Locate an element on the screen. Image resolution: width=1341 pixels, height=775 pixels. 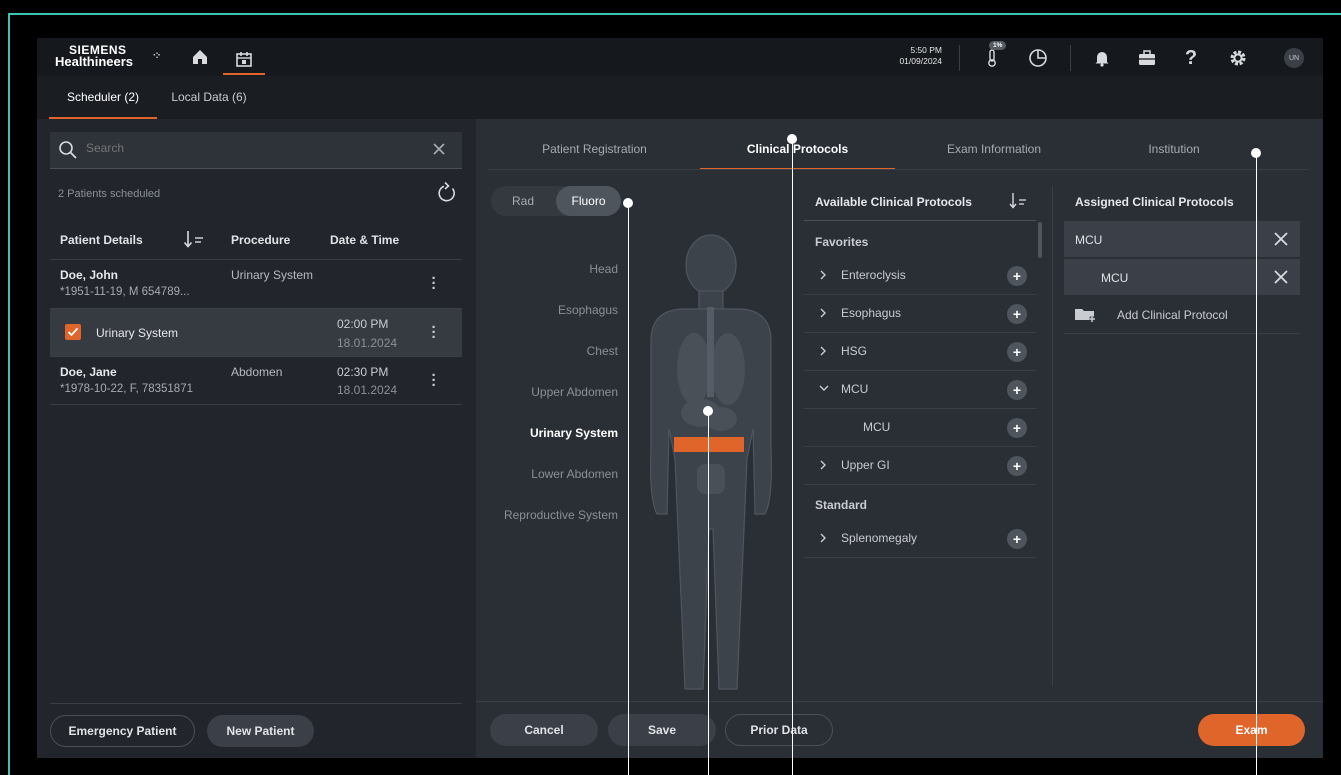
list-item: HSG + is located at coordinates (920, 352).